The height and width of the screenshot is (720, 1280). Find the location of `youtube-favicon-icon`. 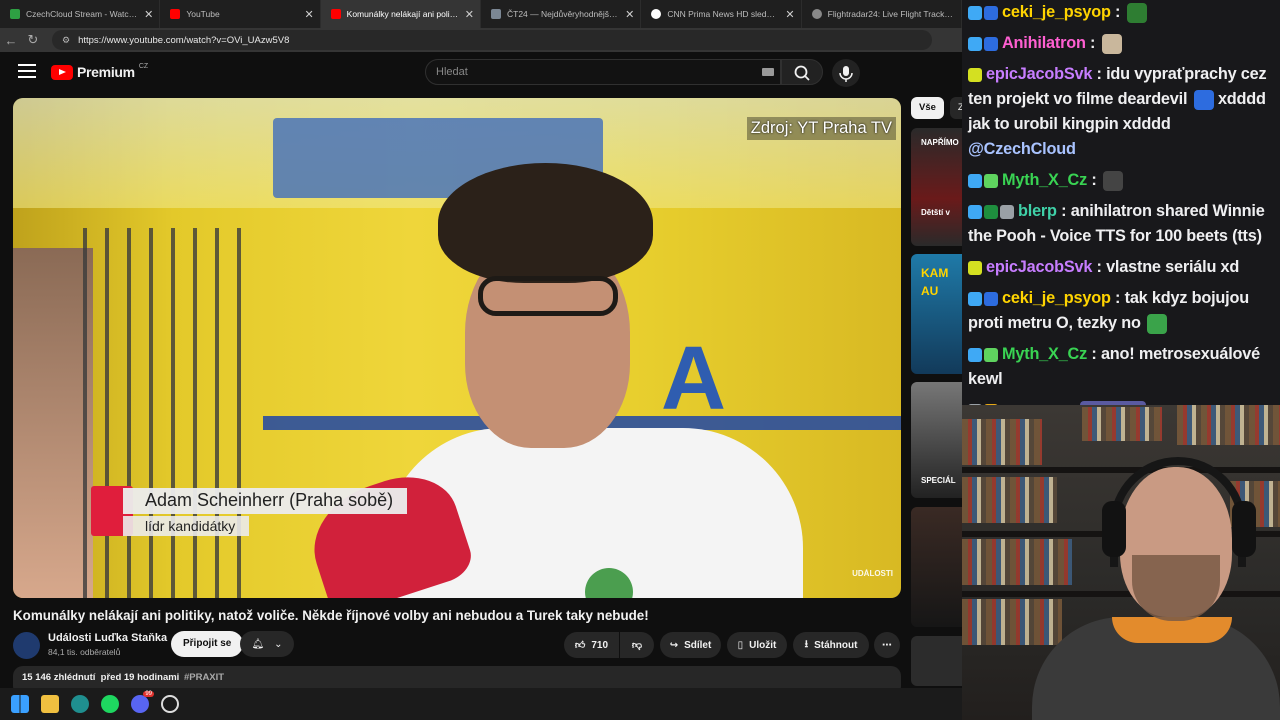

youtube-favicon-icon is located at coordinates (175, 14).